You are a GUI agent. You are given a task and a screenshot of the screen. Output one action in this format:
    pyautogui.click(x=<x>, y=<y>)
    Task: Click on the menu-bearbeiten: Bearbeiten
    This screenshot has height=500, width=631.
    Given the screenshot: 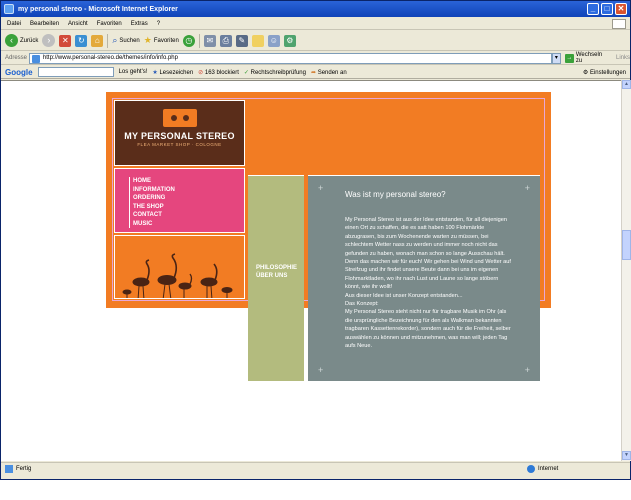 What is the action you would take?
    pyautogui.click(x=44, y=24)
    